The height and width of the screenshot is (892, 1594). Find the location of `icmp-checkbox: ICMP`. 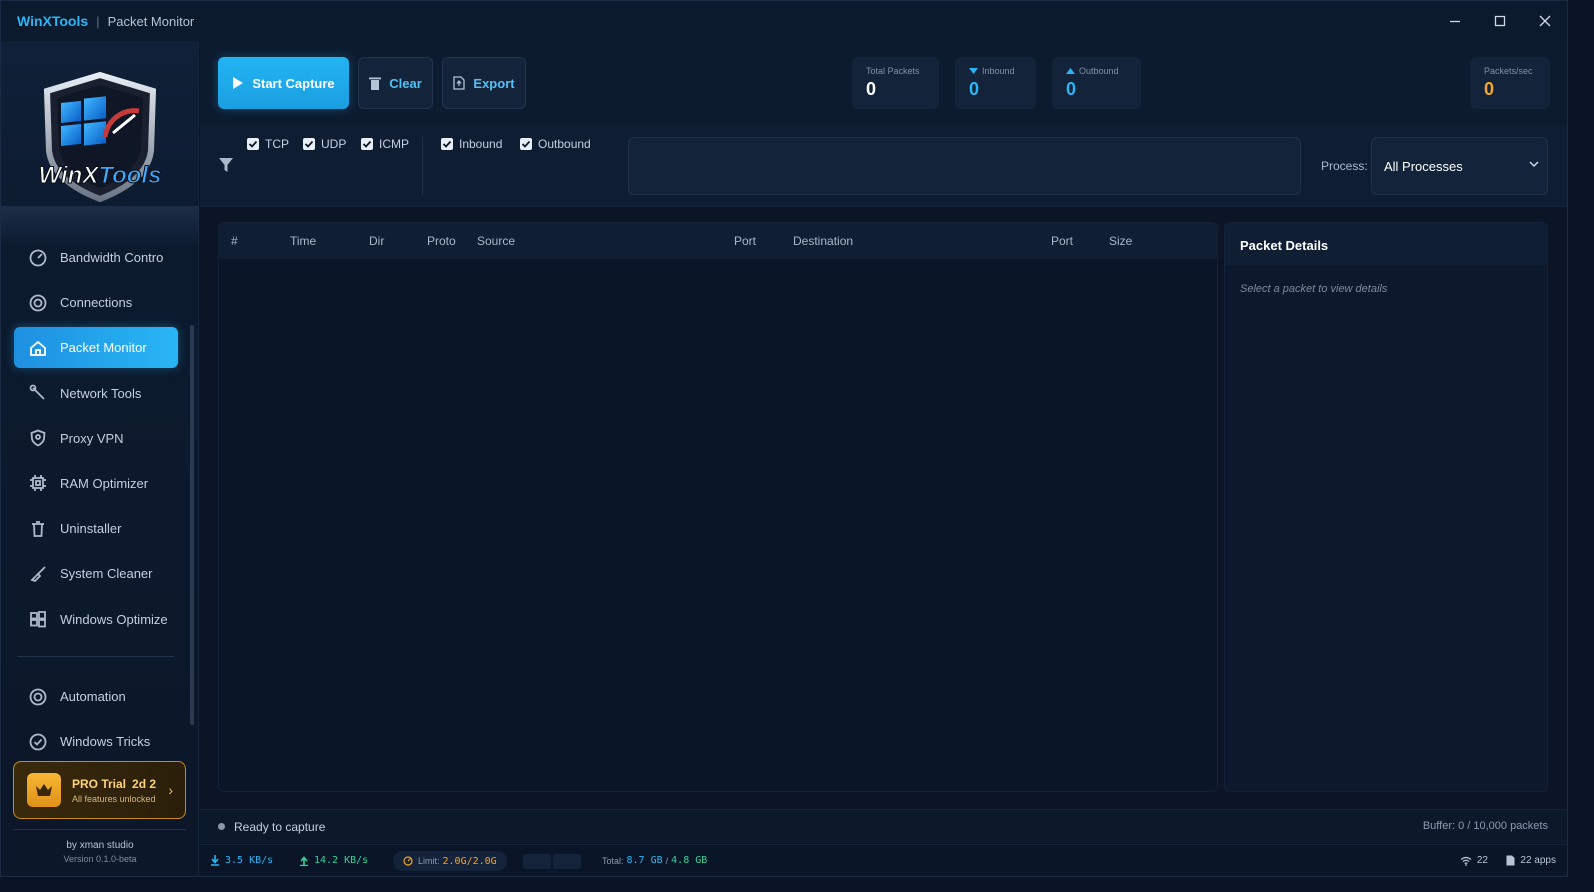

icmp-checkbox: ICMP is located at coordinates (385, 144).